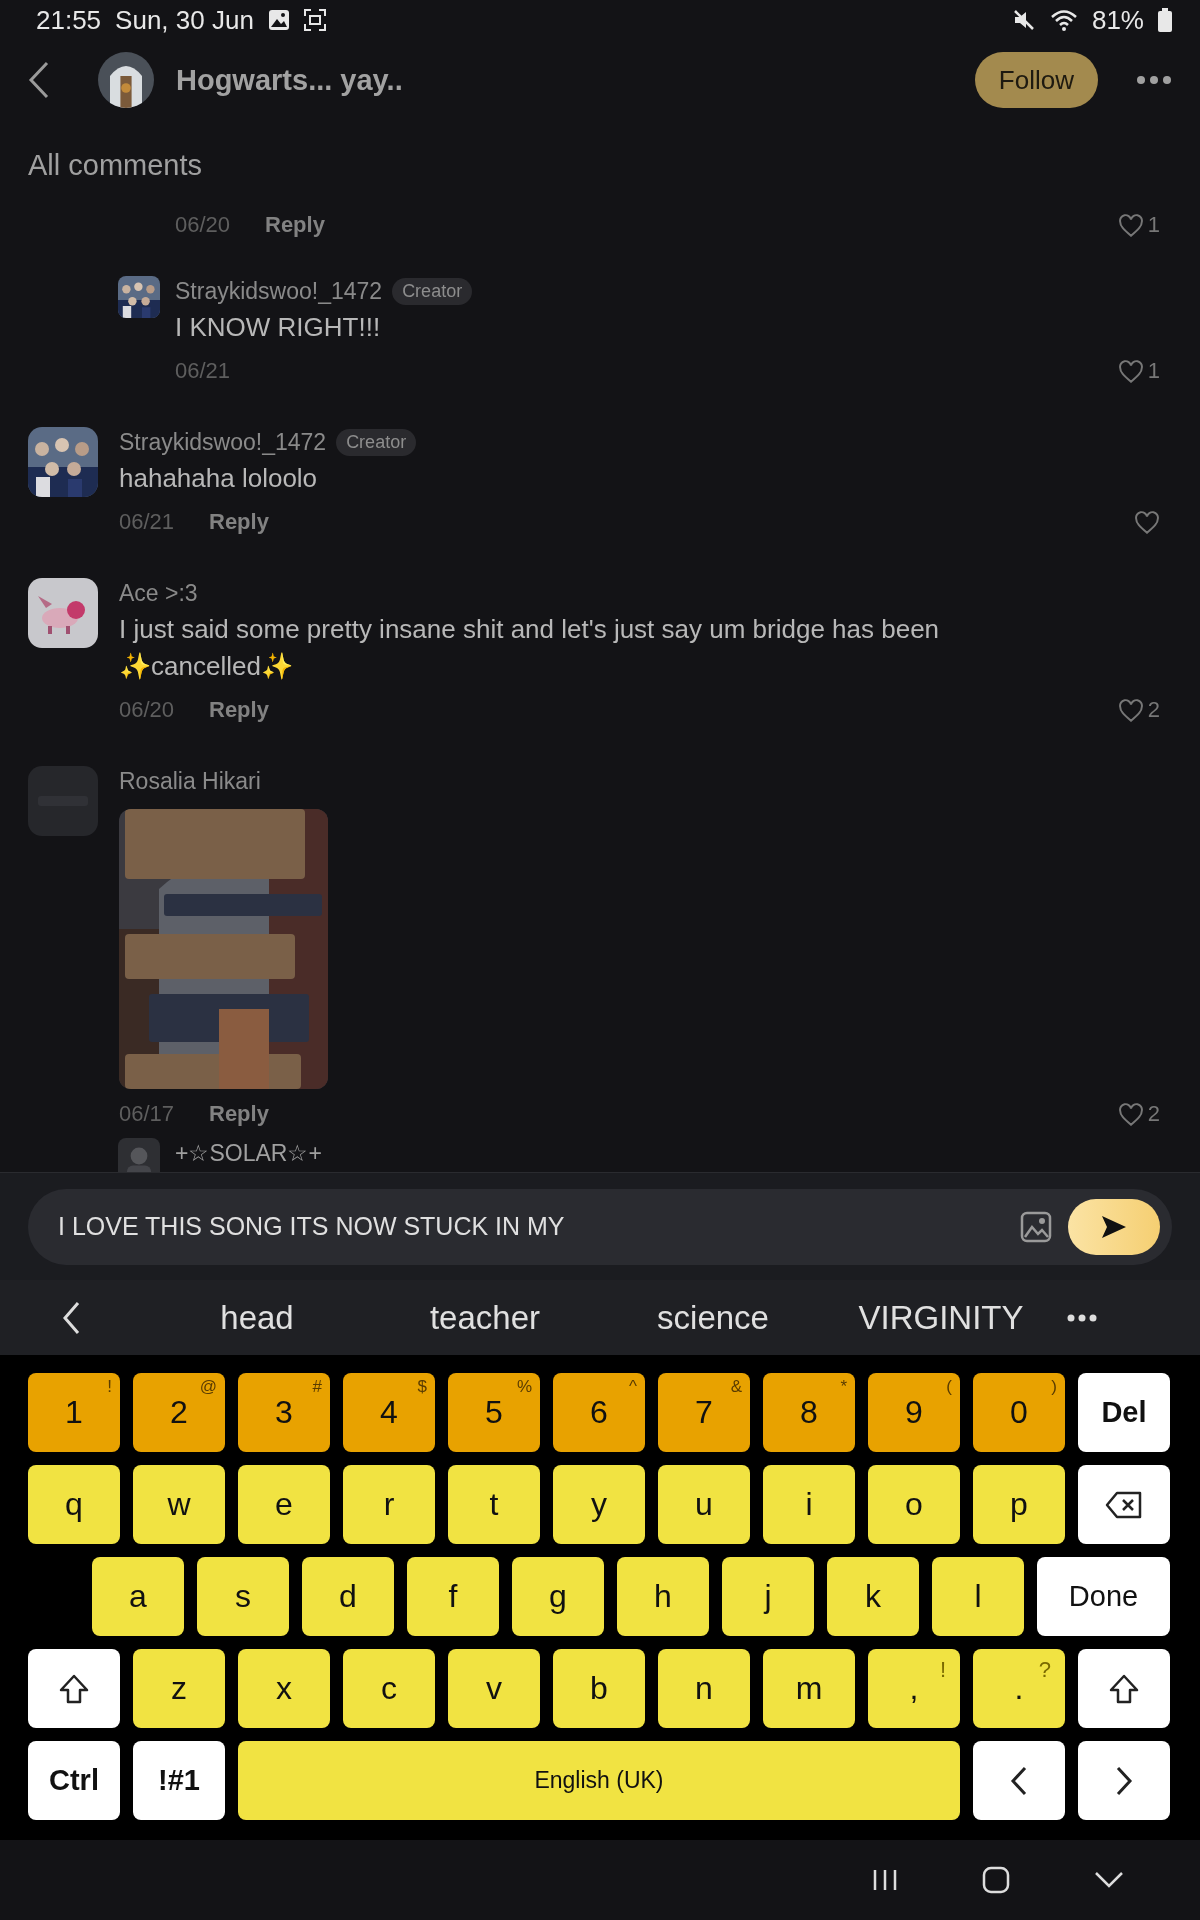 The height and width of the screenshot is (1920, 1200). I want to click on key: x, so click(284, 1688).